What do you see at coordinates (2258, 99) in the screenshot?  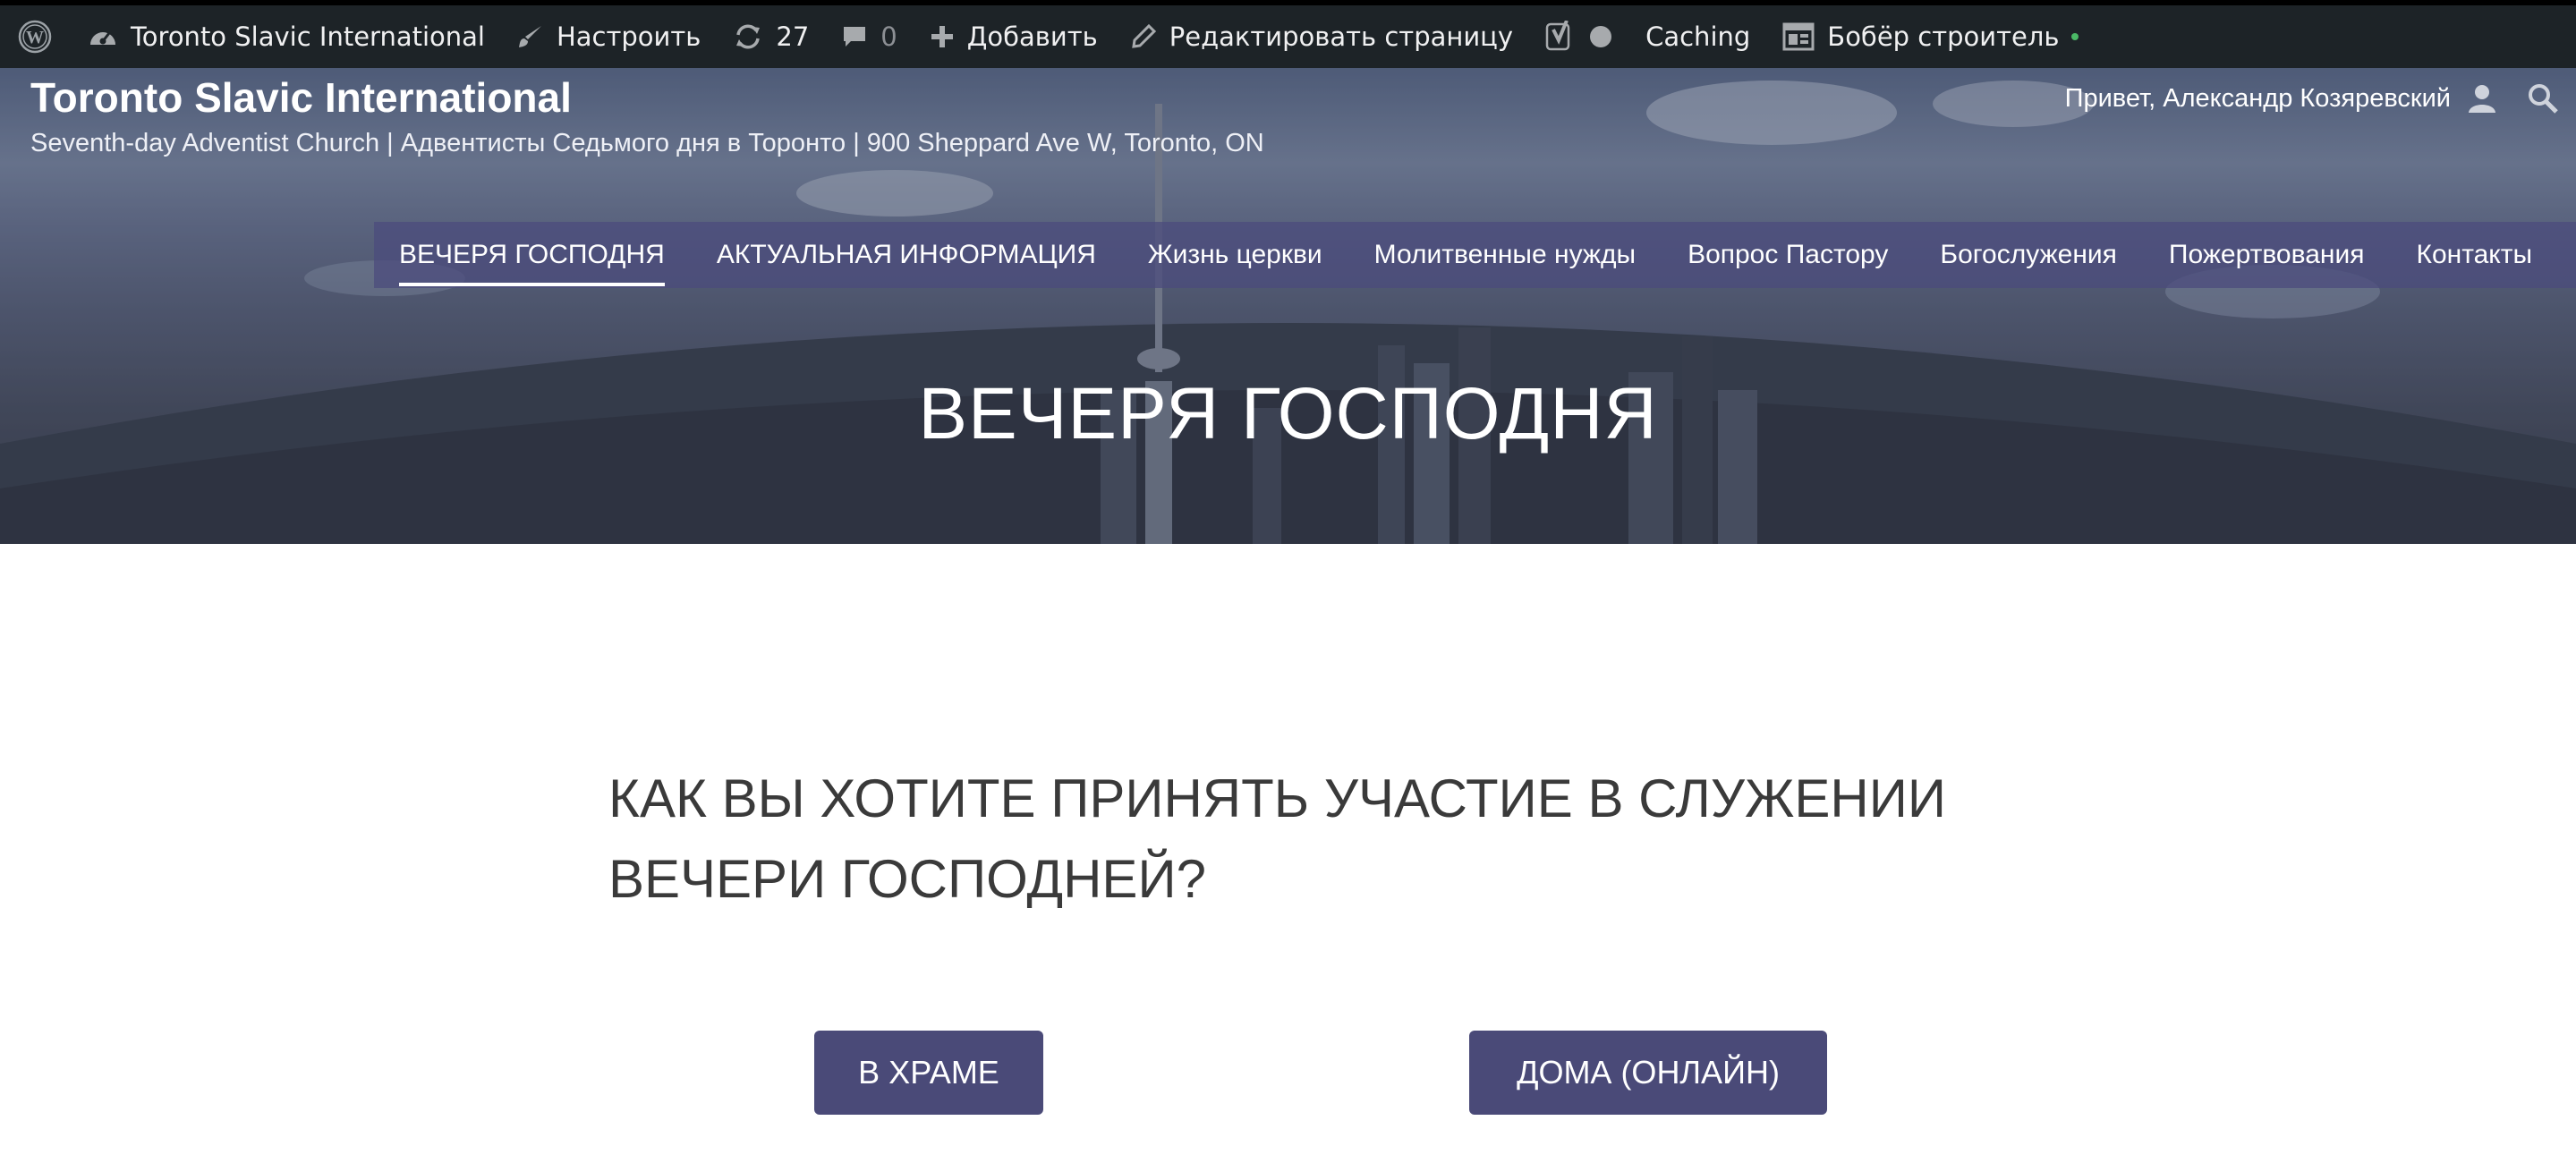 I see `user-greeting: Привет, Александр Козяревский` at bounding box center [2258, 99].